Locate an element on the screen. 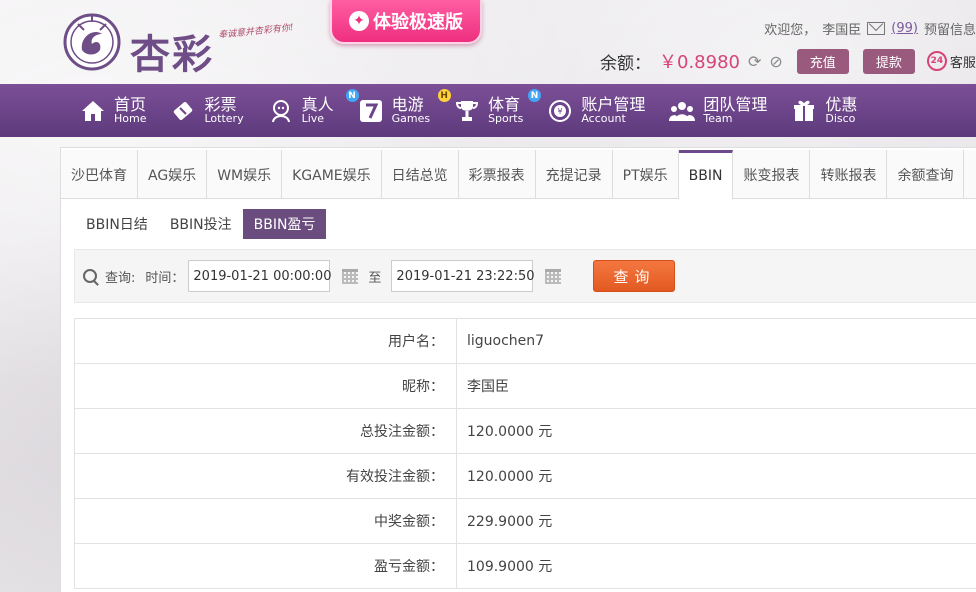 The image size is (976, 592). table-row: 昵称： 李国臣 is located at coordinates (525, 386).